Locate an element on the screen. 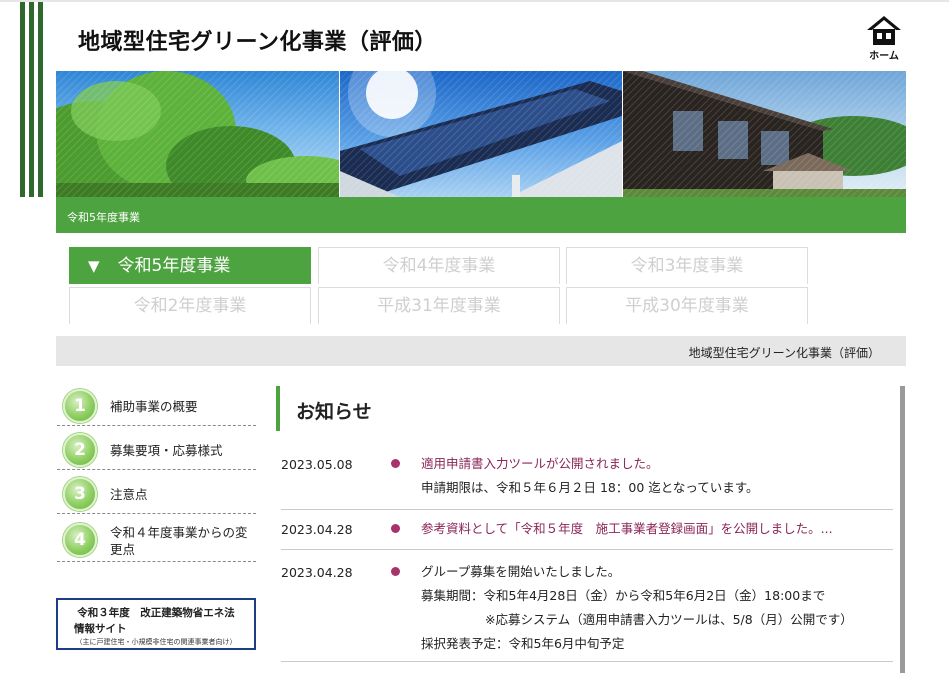 Image resolution: width=949 pixels, height=673 pixels. number-badge-icon: 4 is located at coordinates (80, 539).